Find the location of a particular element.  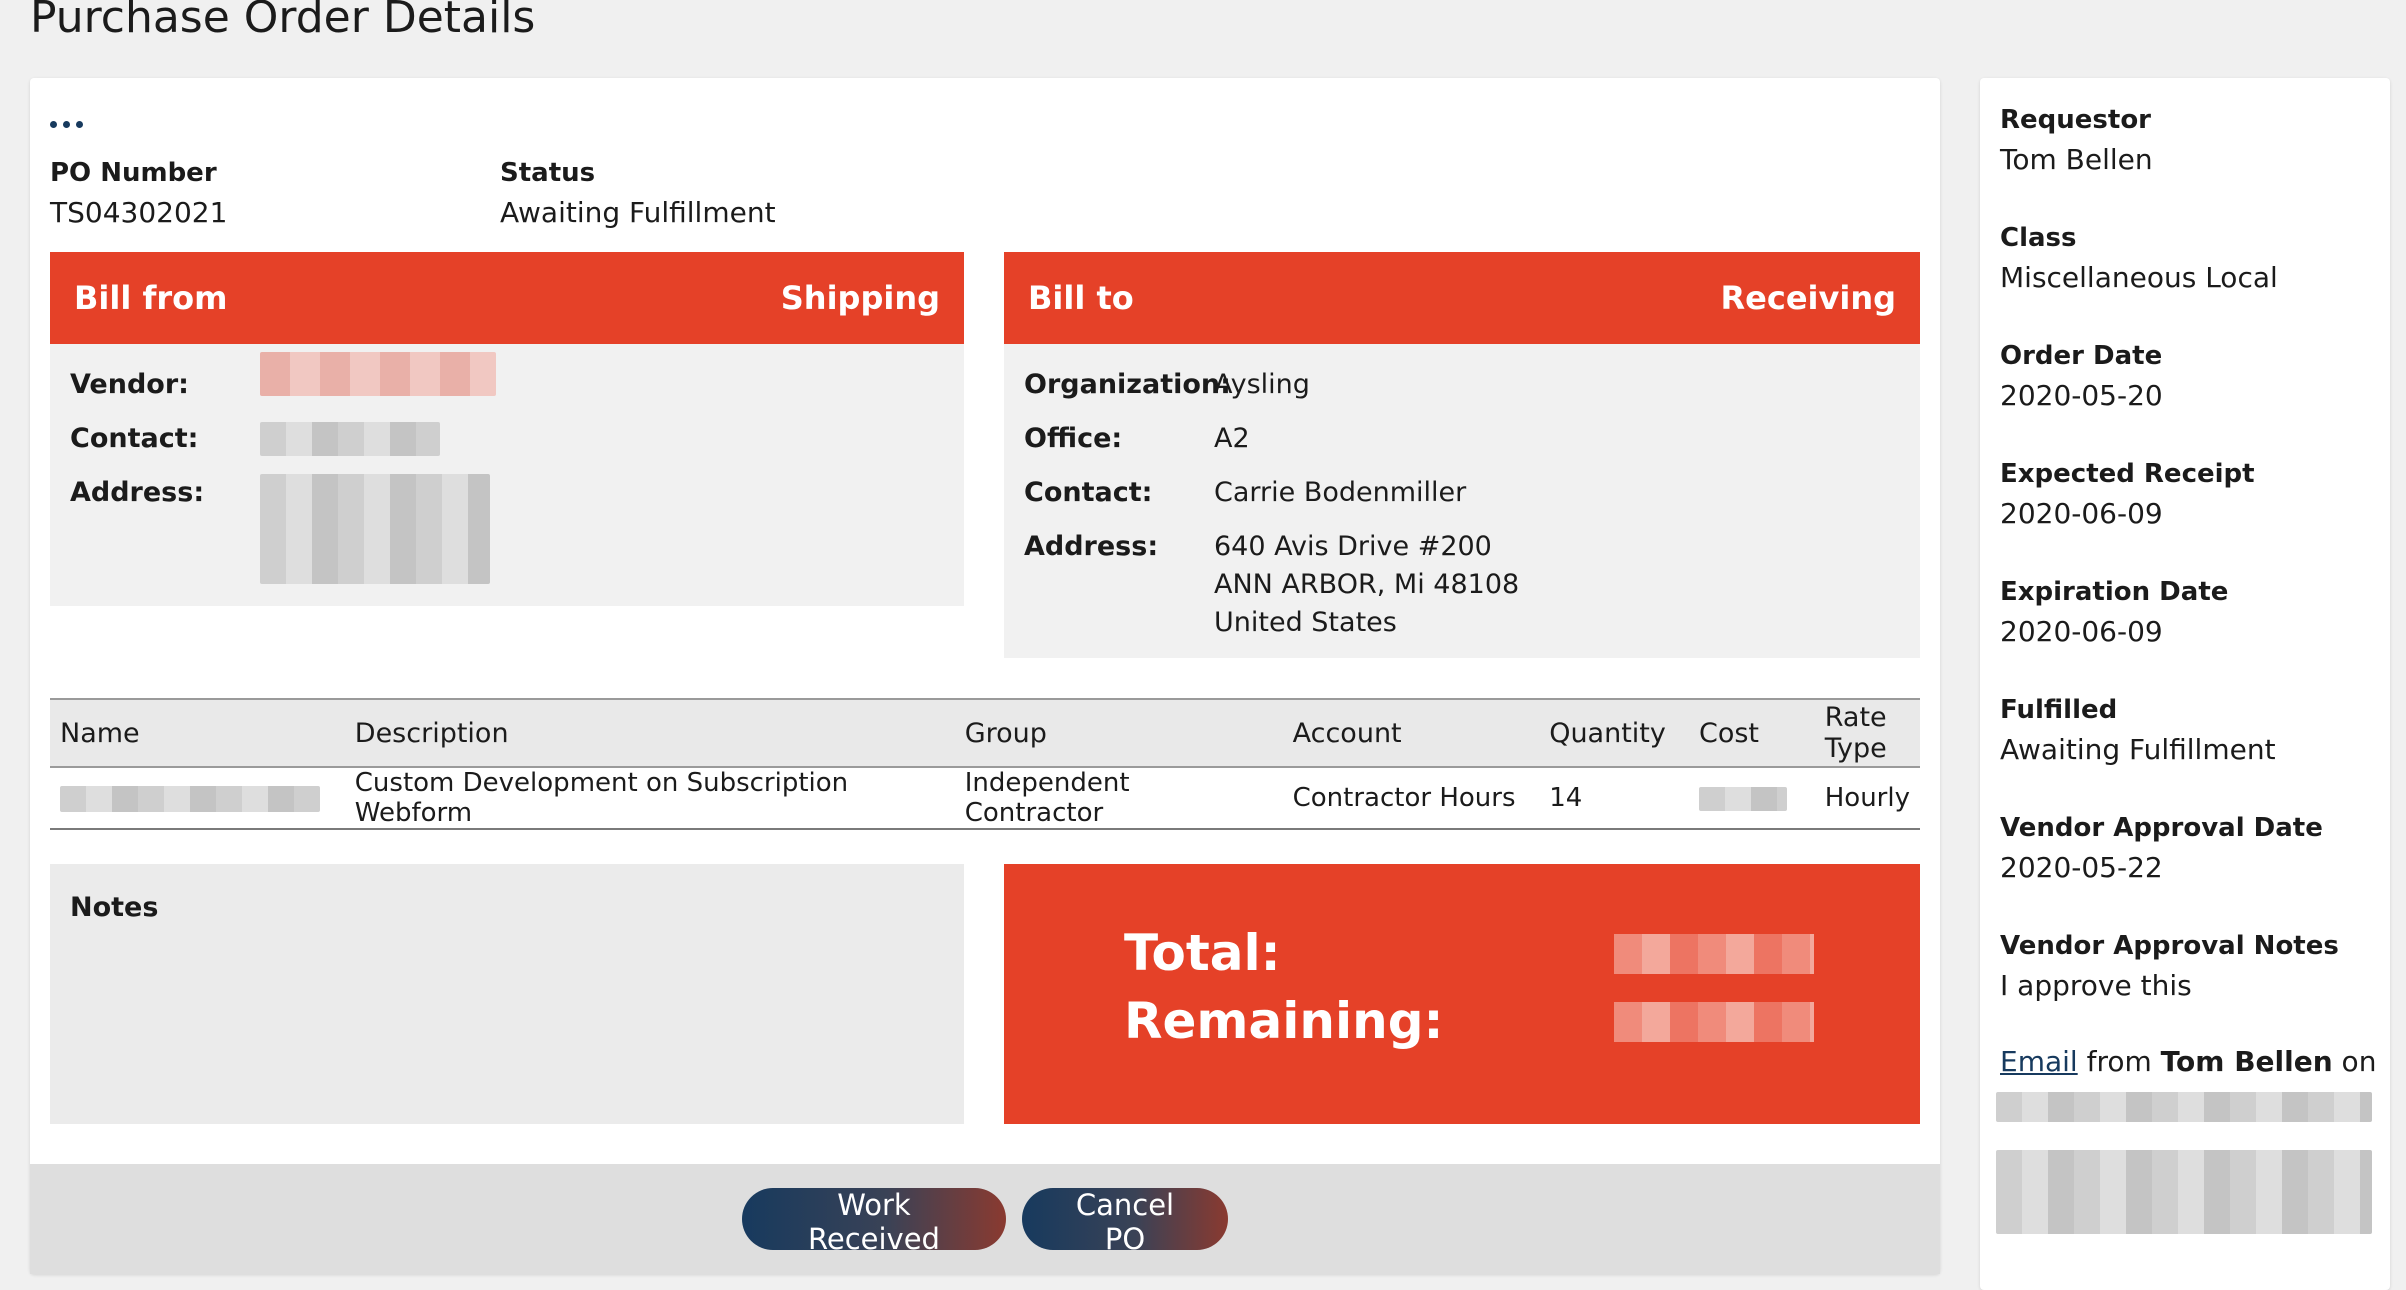

sidebar-value: Tom Bellen is located at coordinates (2076, 159).